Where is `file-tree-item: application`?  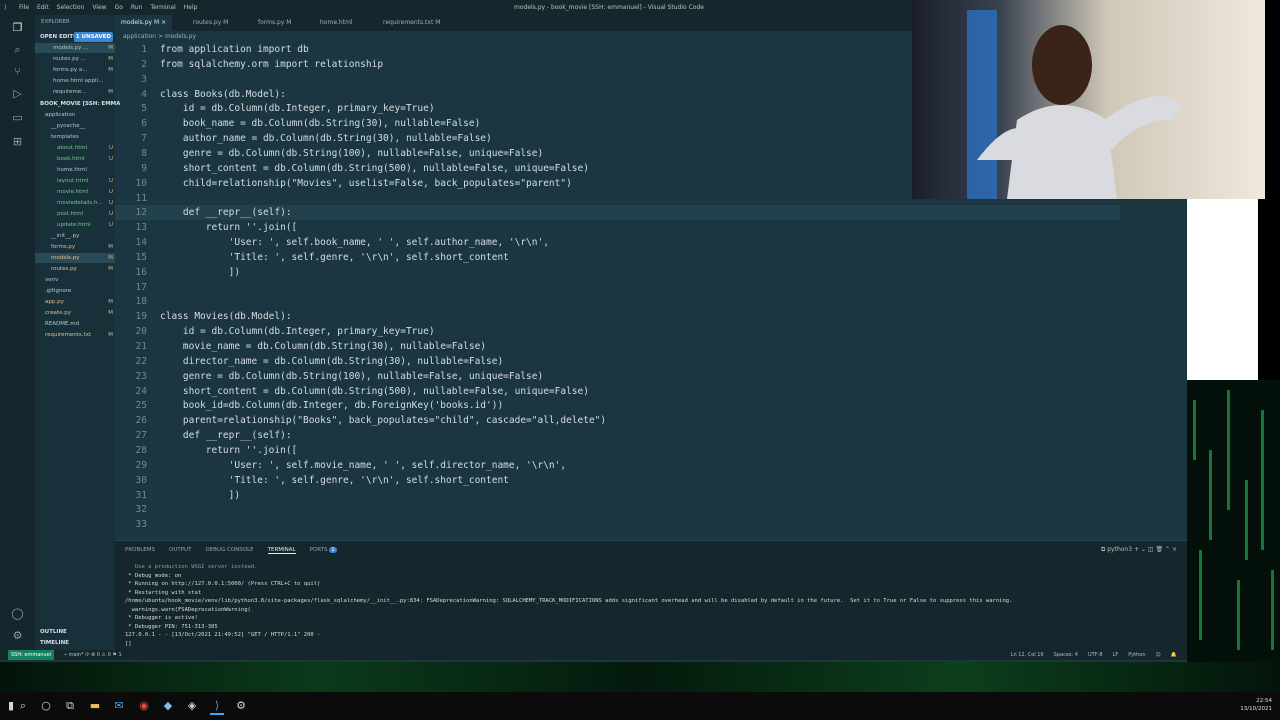
file-tree-item: application is located at coordinates (75, 115).